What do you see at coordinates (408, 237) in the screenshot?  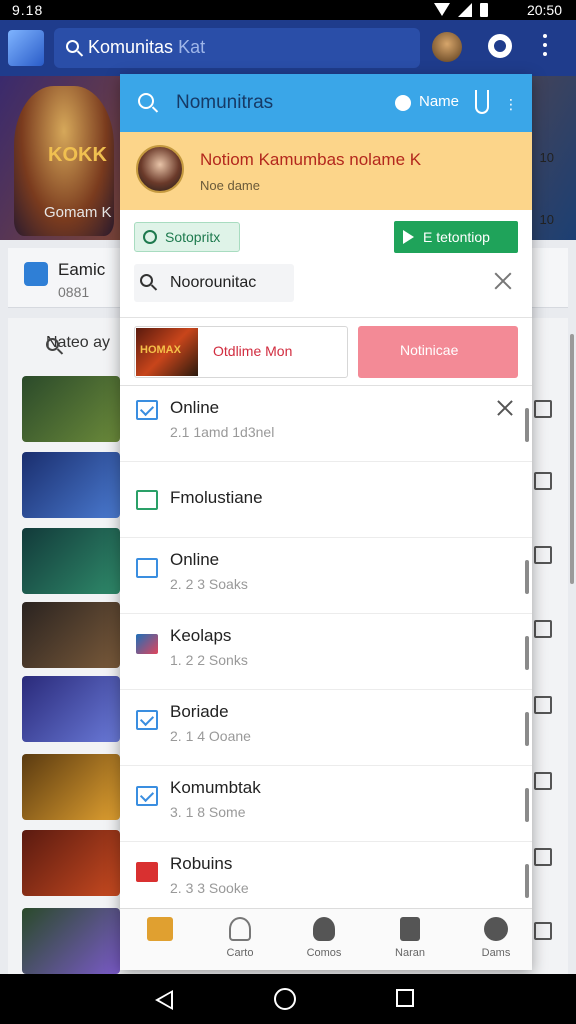 I see `play-icon` at bounding box center [408, 237].